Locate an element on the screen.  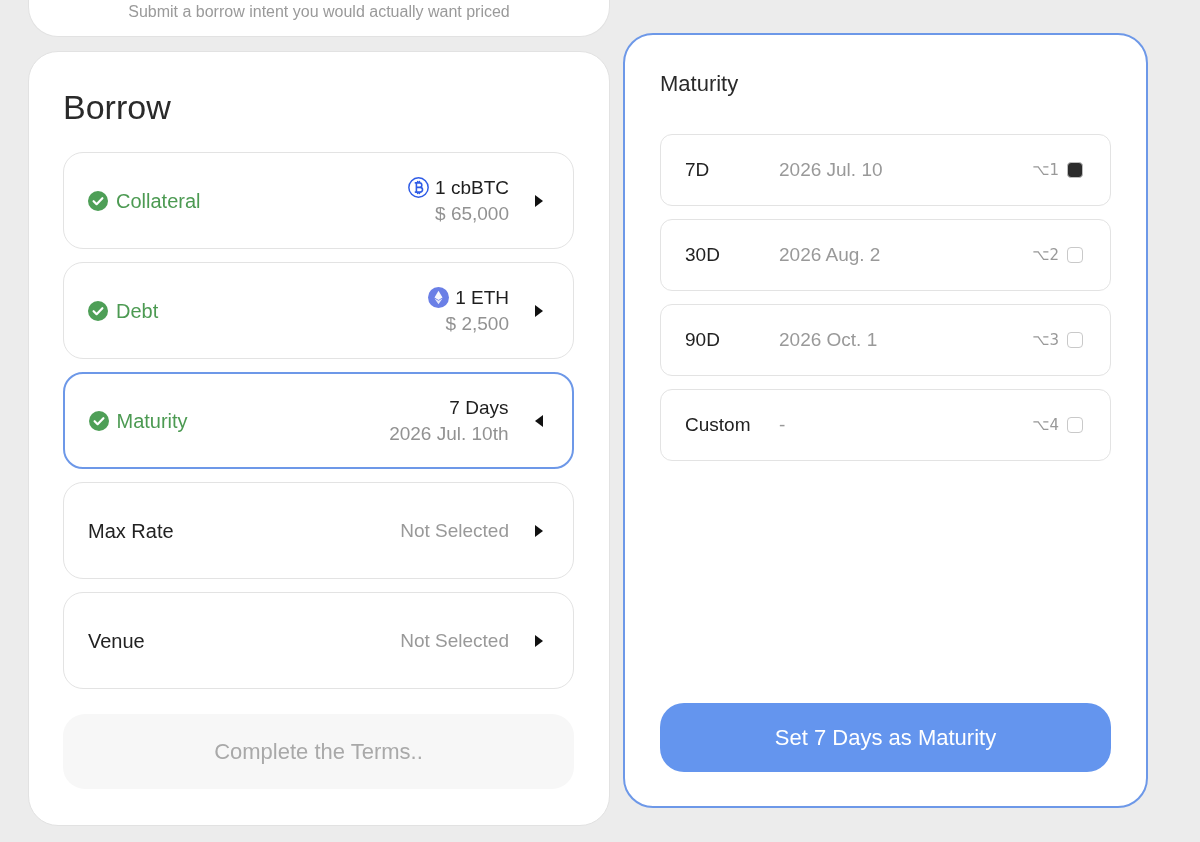
option-label: 7D is located at coordinates (698, 170).